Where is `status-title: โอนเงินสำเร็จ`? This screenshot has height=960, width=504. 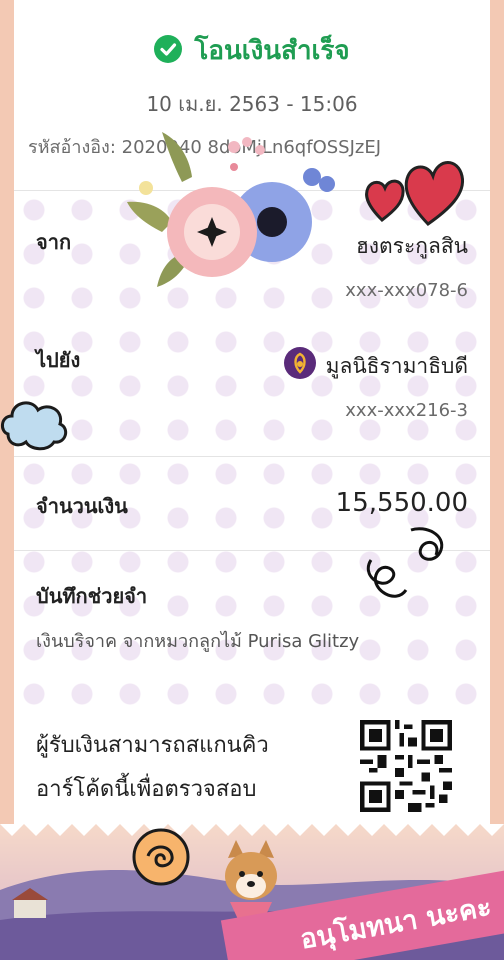 status-title: โอนเงินสำเร็จ is located at coordinates (272, 51).